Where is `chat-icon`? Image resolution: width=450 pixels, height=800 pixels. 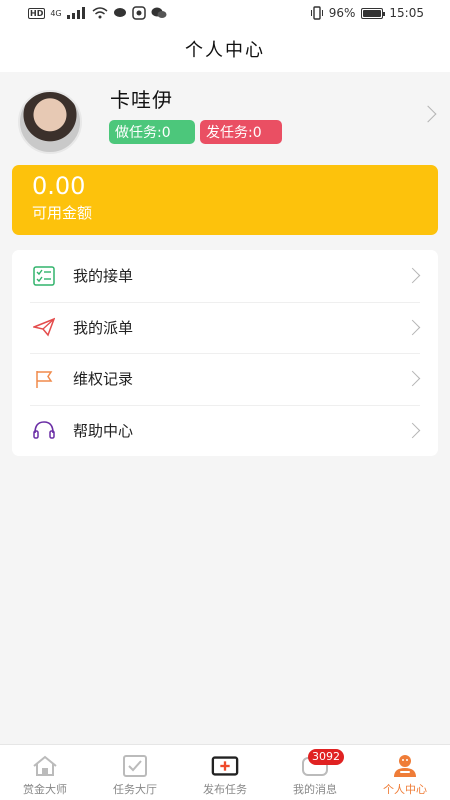 chat-icon is located at coordinates (119, 12).